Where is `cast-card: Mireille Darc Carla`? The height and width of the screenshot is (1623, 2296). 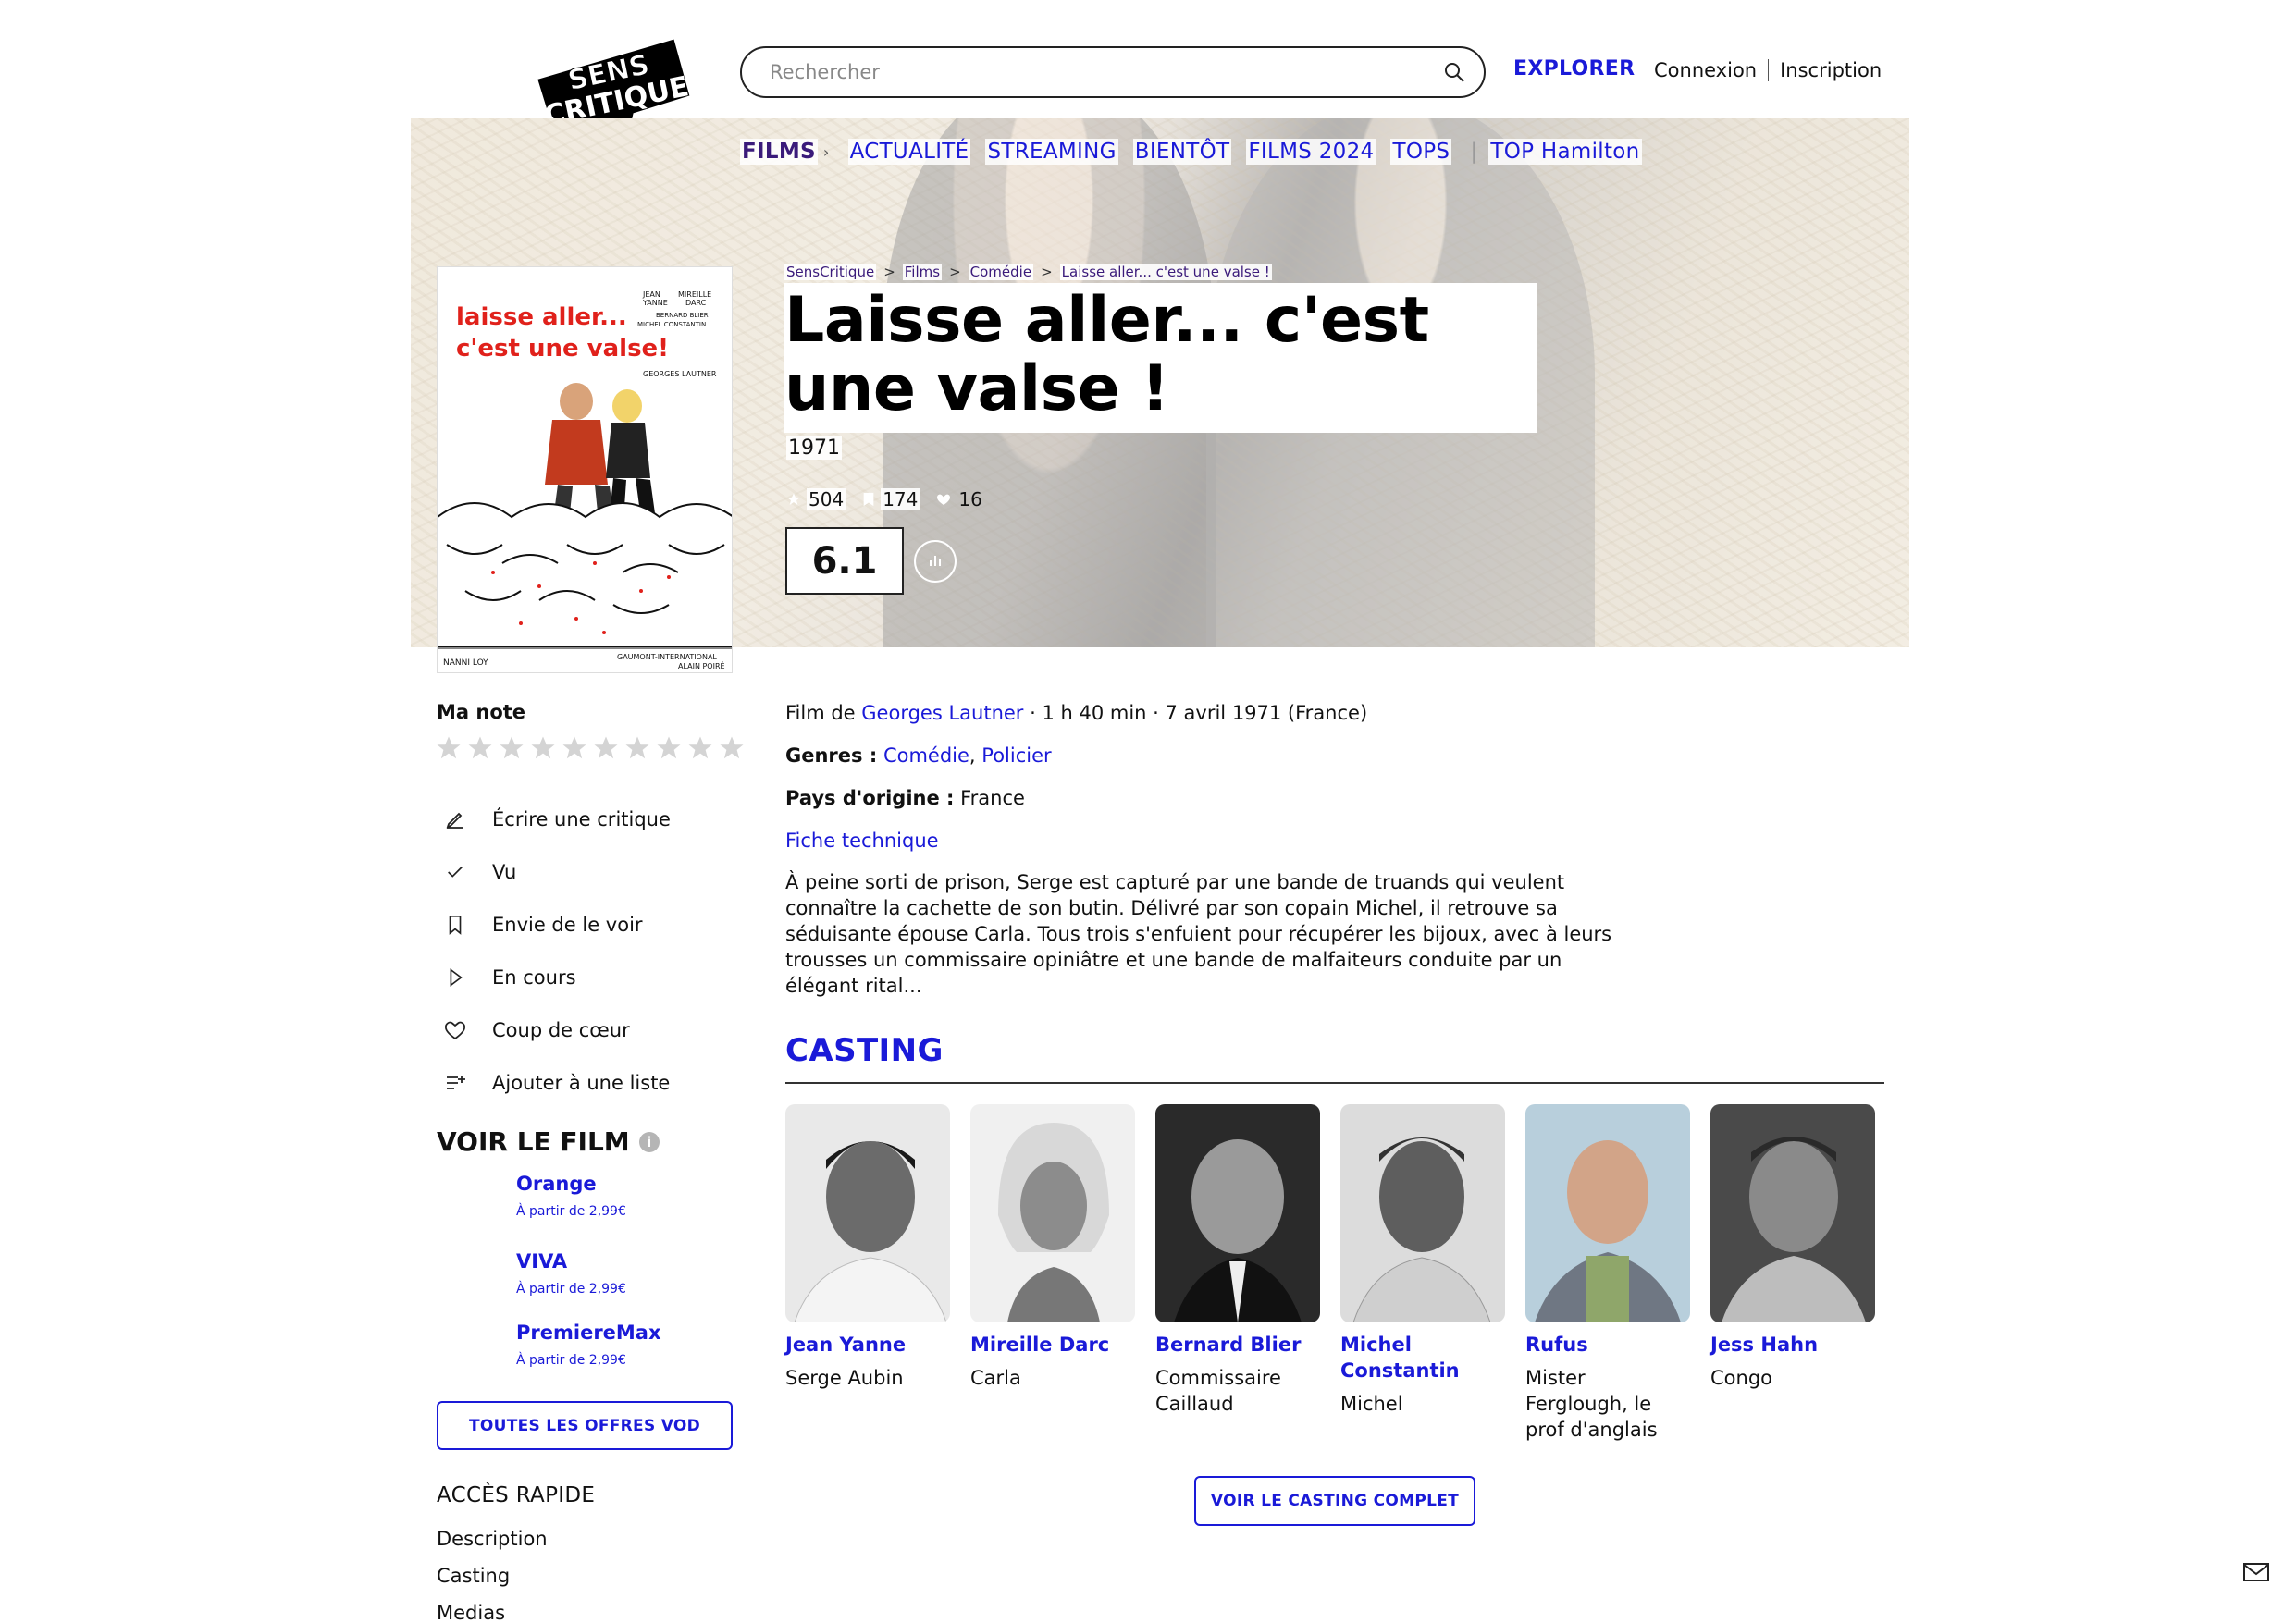
cast-card: Mireille Darc Carla is located at coordinates (1053, 1247).